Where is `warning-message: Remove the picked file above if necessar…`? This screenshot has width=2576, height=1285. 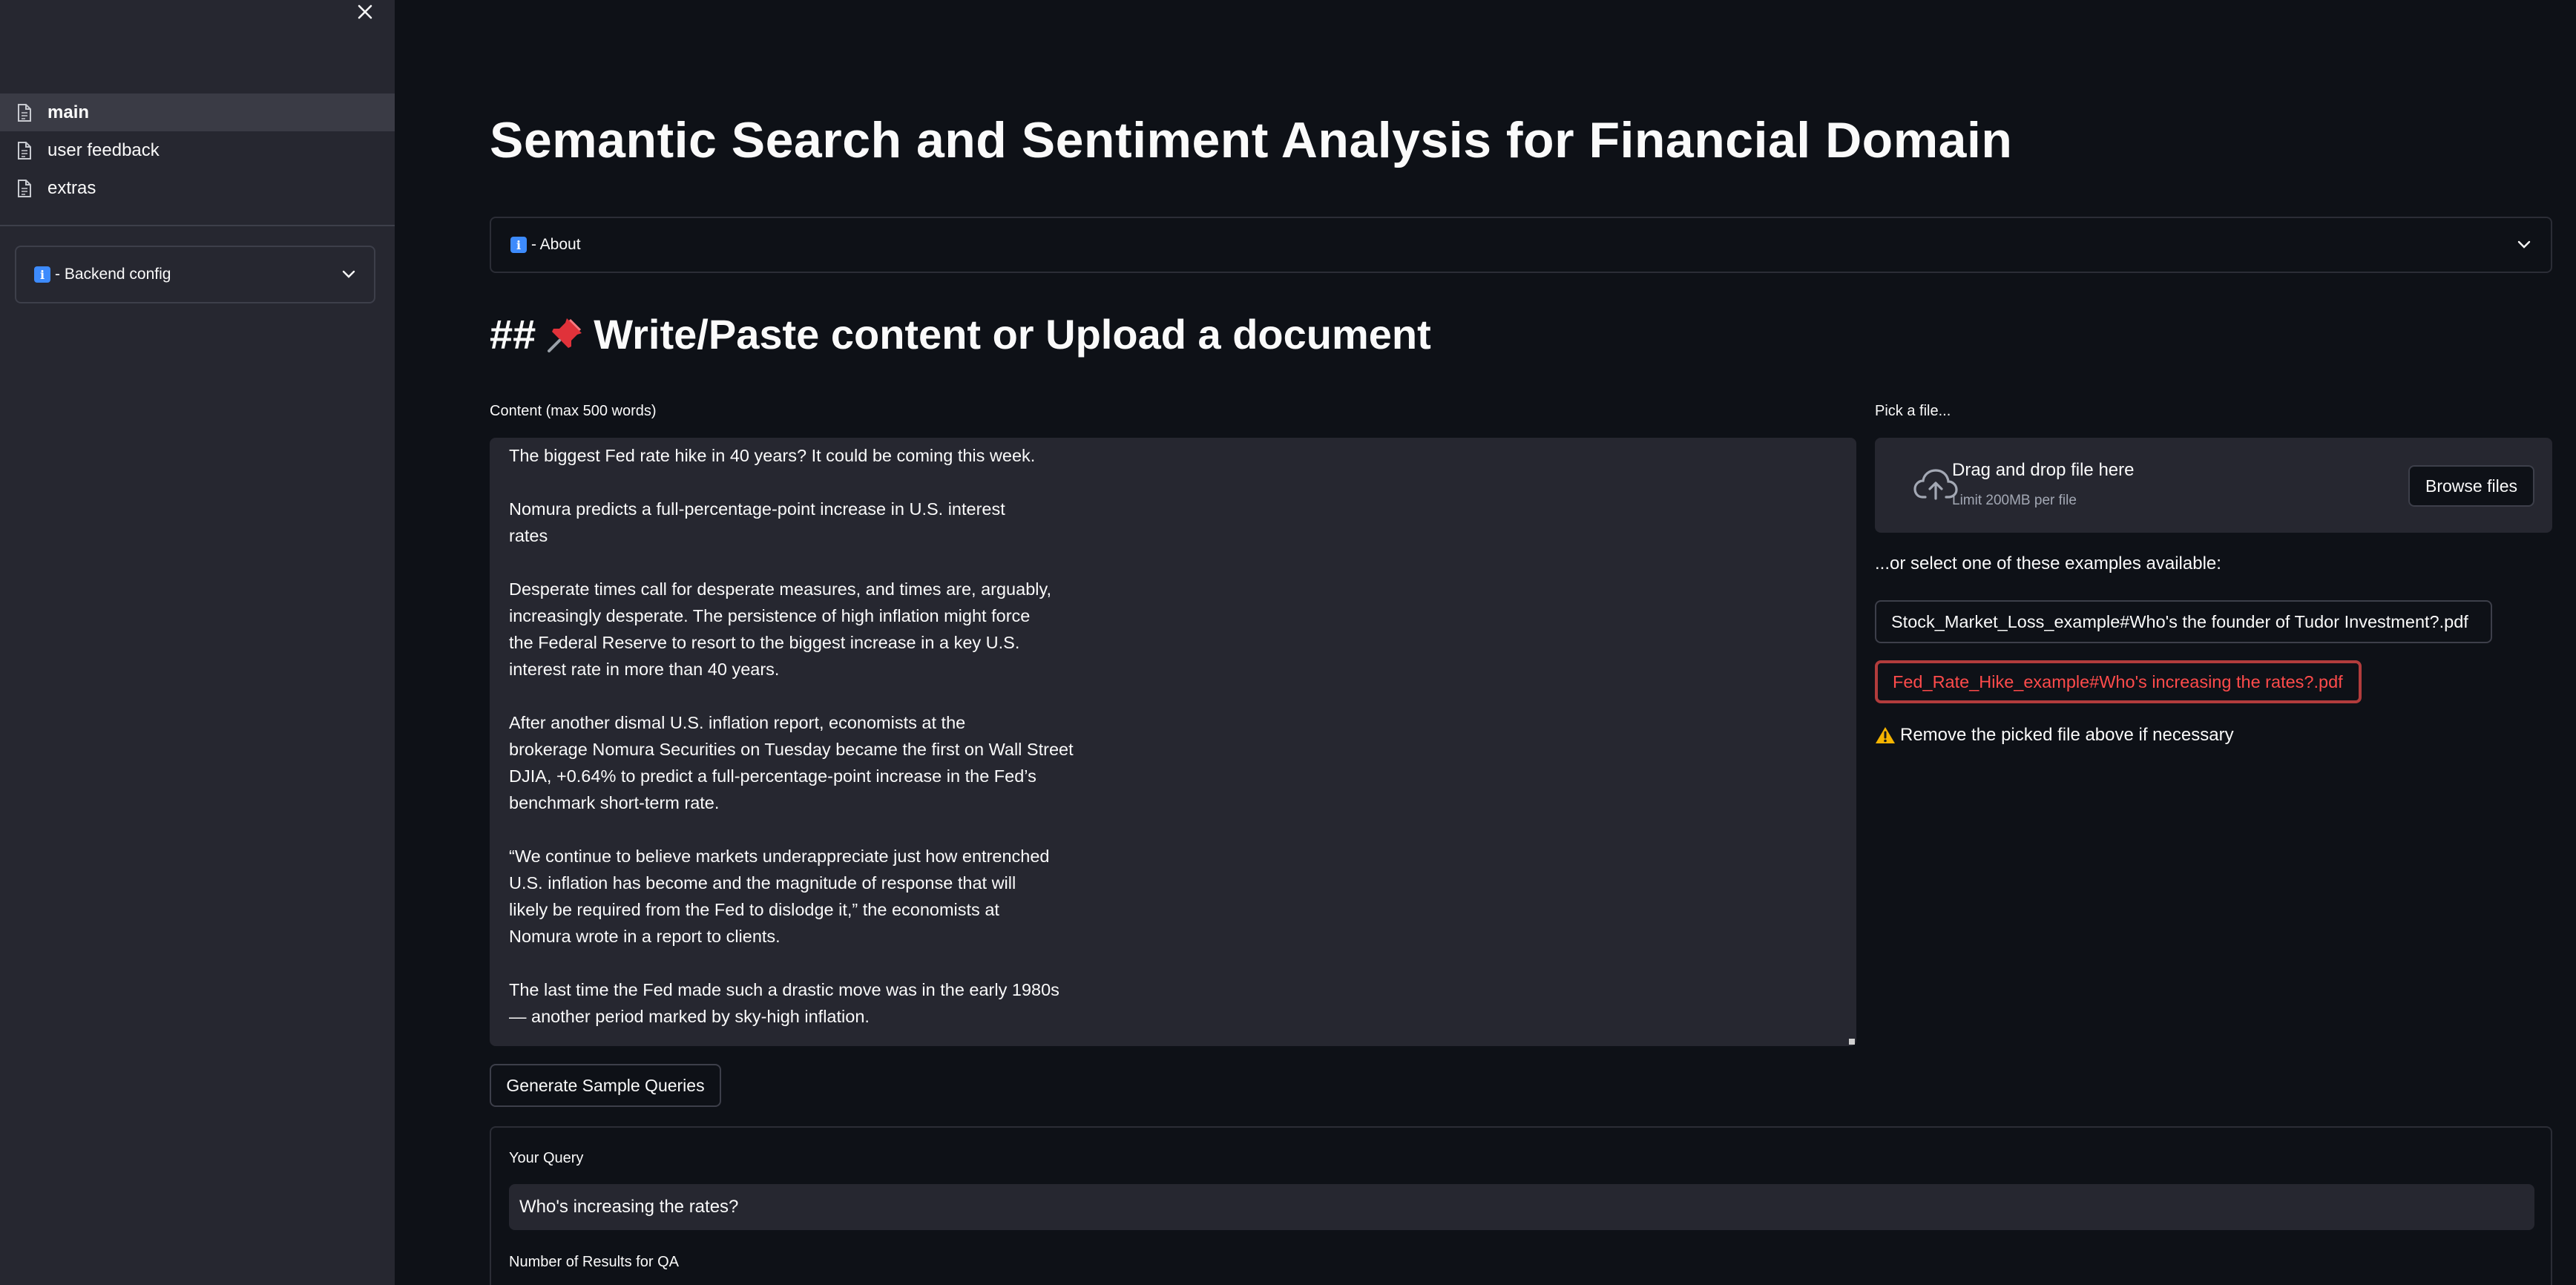 warning-message: Remove the picked file above if necessar… is located at coordinates (2054, 735).